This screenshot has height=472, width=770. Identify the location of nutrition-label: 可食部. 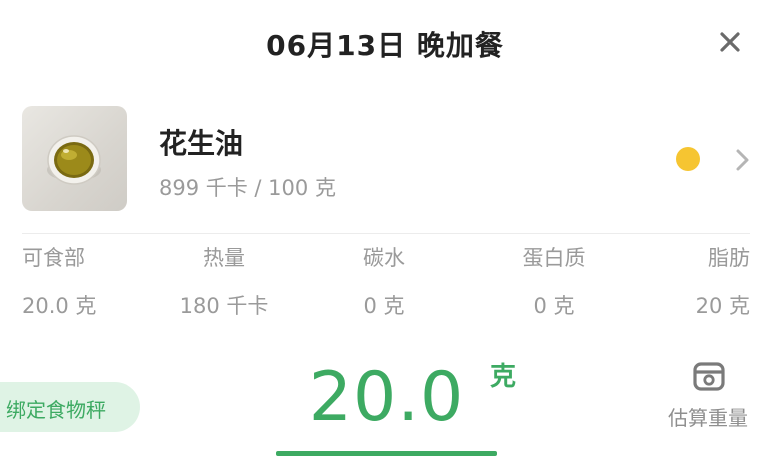
(53, 258).